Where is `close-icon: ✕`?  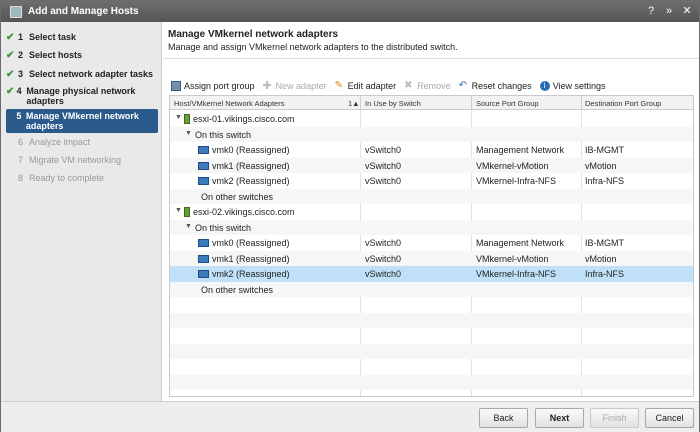
close-icon: ✕ is located at coordinates (687, 11).